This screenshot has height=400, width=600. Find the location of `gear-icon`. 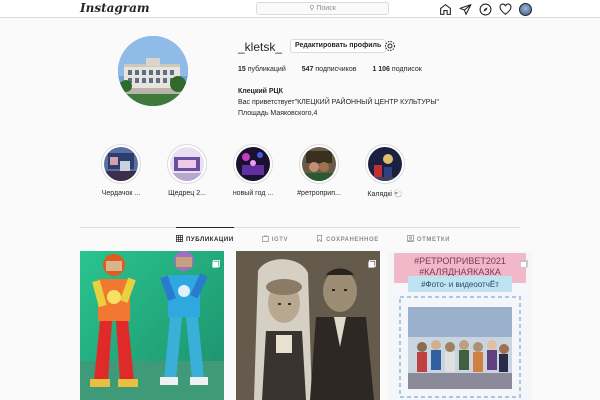

gear-icon is located at coordinates (390, 45).